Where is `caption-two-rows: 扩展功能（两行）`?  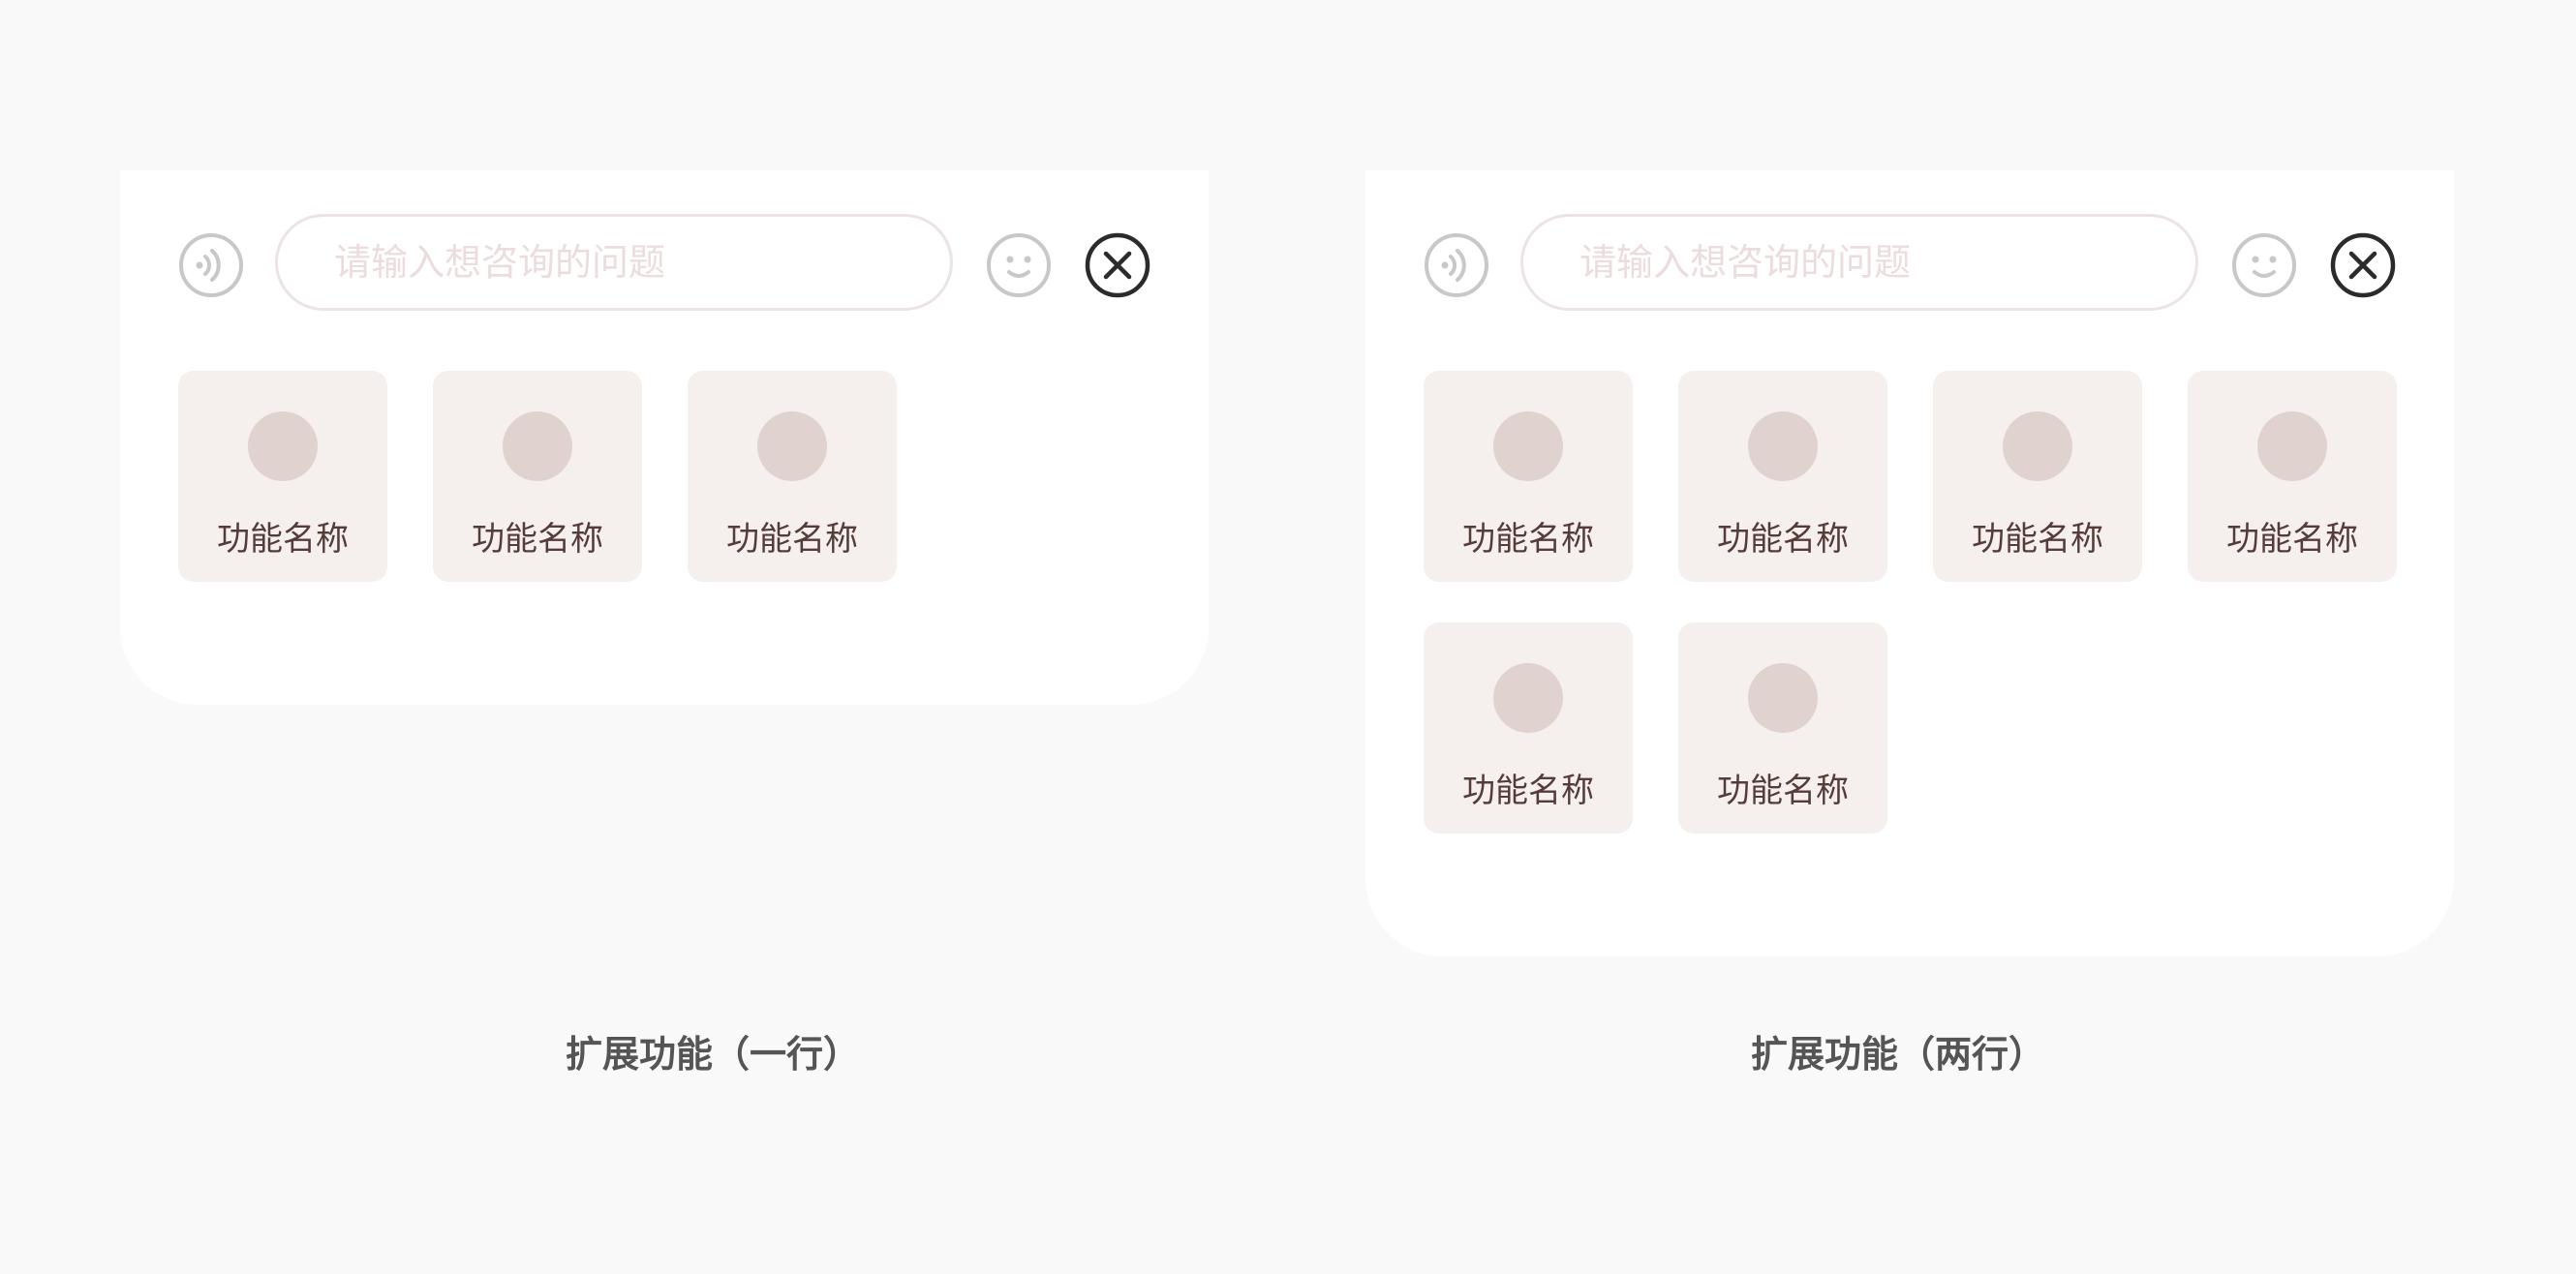 caption-two-rows: 扩展功能（两行） is located at coordinates (1897, 1054).